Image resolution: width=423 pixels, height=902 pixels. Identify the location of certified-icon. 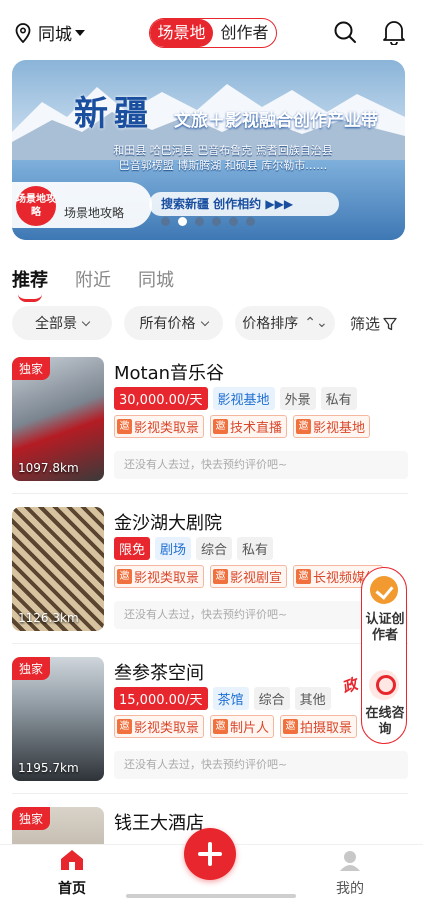
(384, 590).